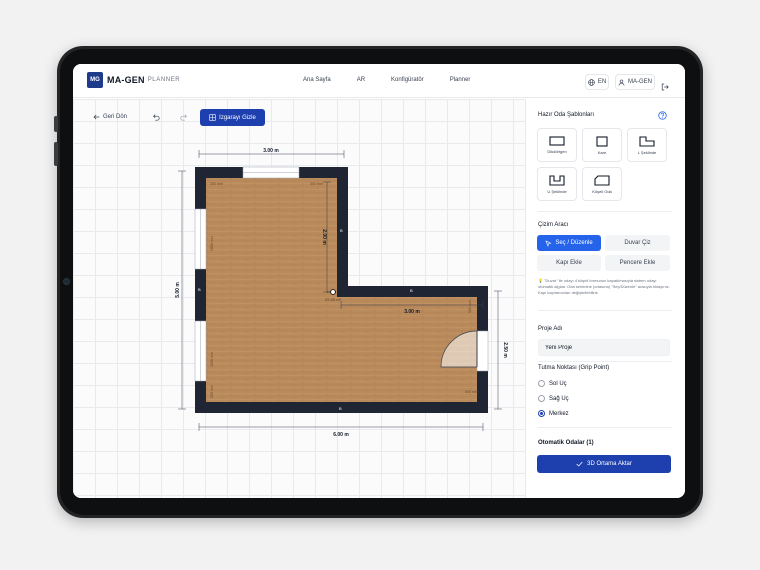 The width and height of the screenshot is (760, 570). Describe the element at coordinates (178, 290) in the screenshot. I see `dim-left-label: 5.00 m` at that location.